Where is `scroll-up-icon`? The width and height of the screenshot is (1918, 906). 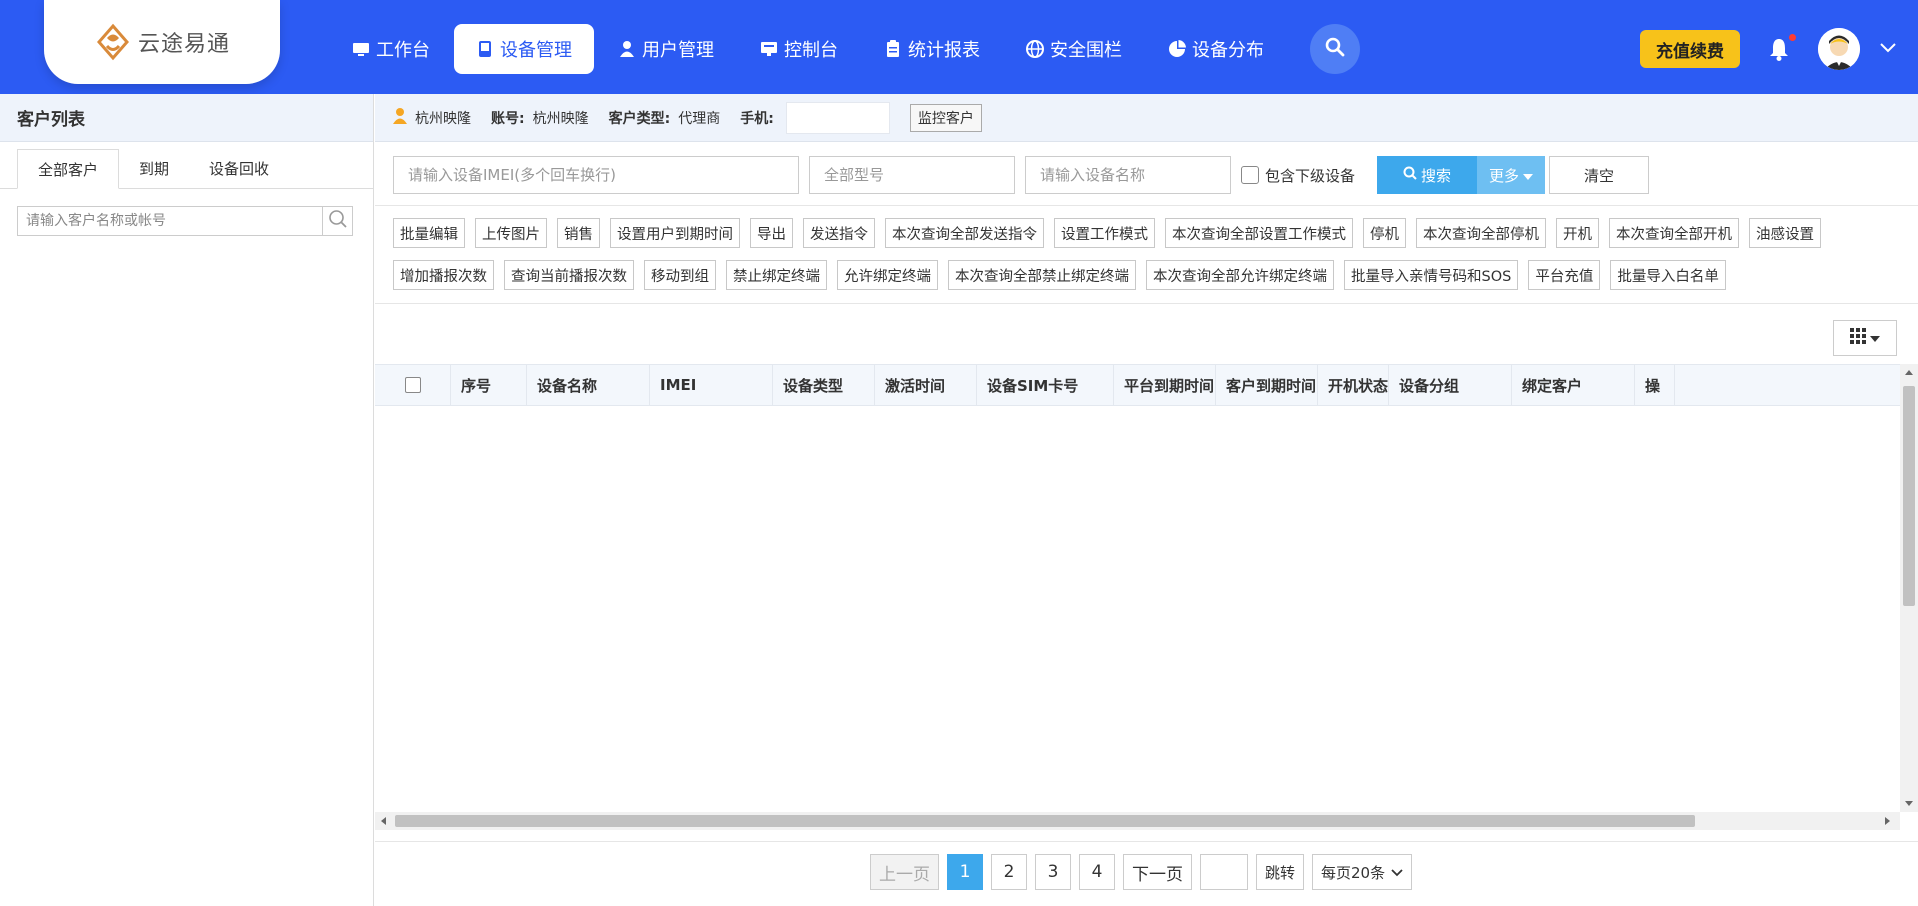 scroll-up-icon is located at coordinates (1909, 372).